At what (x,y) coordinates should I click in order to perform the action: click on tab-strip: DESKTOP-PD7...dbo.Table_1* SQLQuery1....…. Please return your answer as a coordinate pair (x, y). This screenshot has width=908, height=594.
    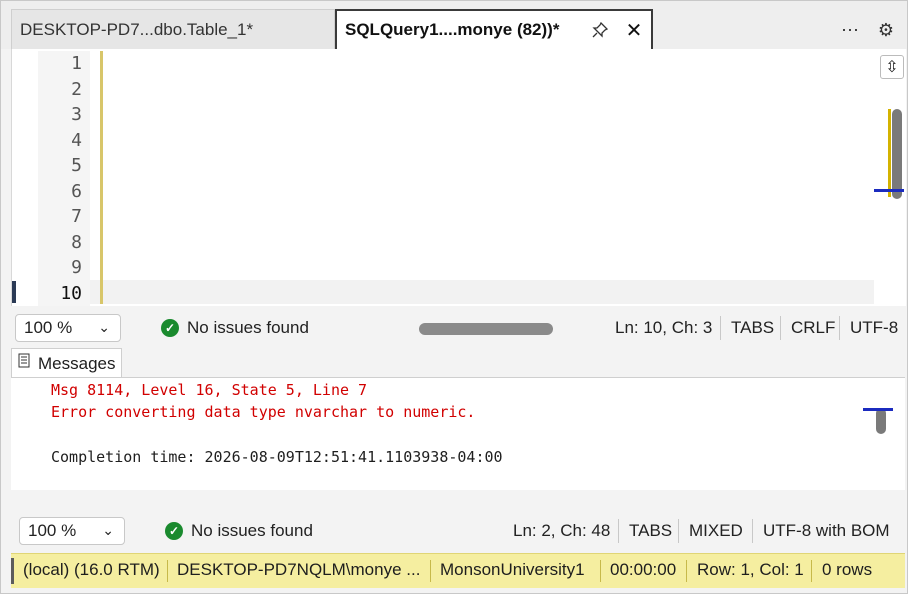
    Looking at the image, I should click on (454, 25).